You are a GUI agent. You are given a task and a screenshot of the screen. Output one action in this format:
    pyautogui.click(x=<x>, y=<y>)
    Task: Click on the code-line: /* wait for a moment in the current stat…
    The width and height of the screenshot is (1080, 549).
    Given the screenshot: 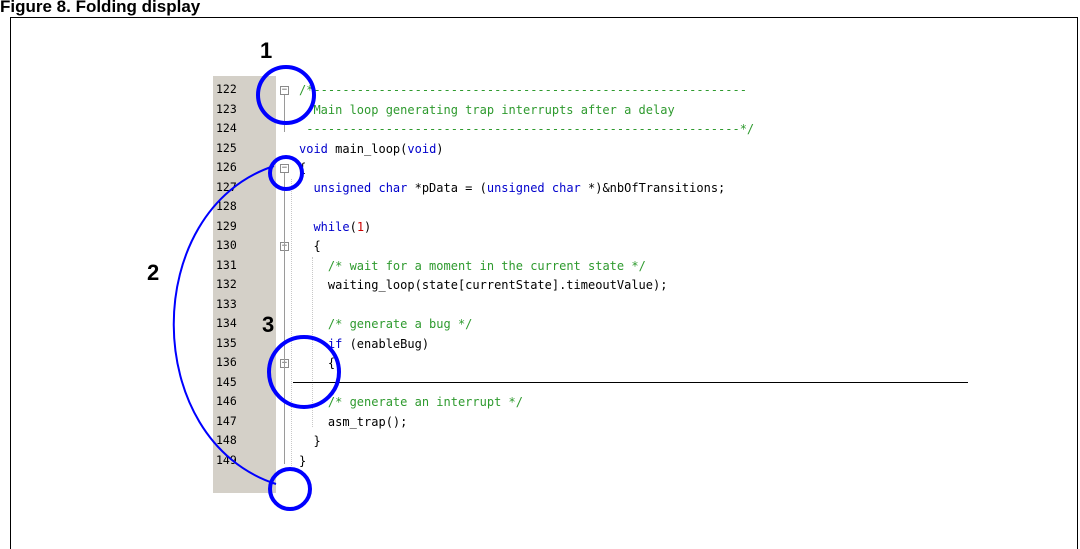 What is the action you would take?
    pyautogui.click(x=472, y=266)
    